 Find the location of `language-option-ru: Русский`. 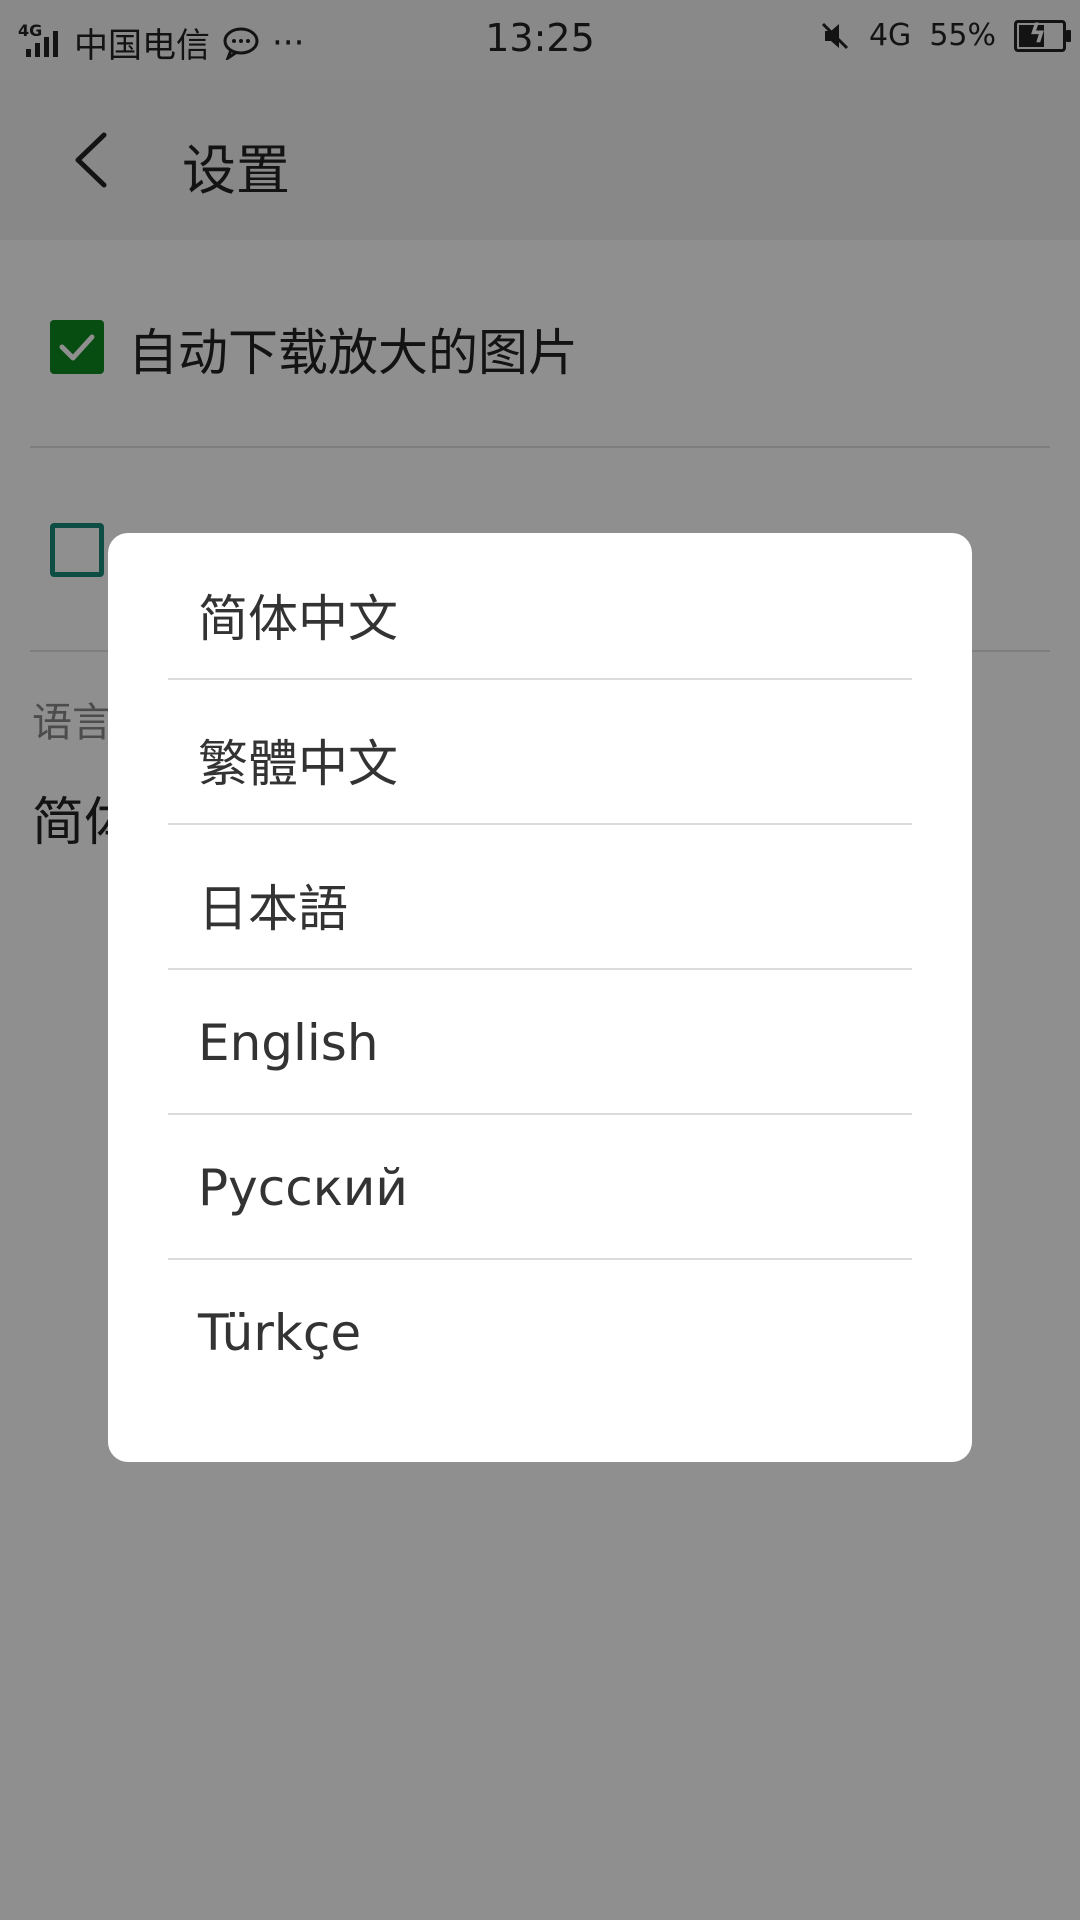

language-option-ru: Русский is located at coordinates (540, 1187).